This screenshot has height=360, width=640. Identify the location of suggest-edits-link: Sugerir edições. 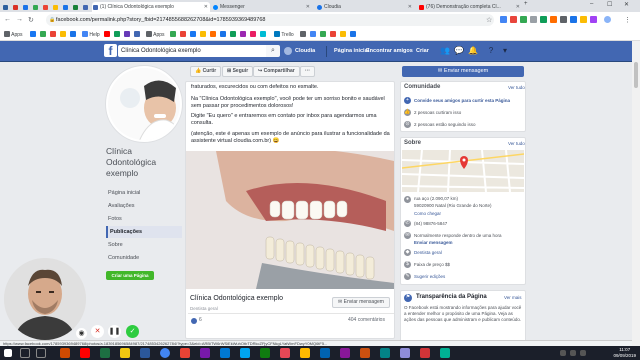
(429, 276).